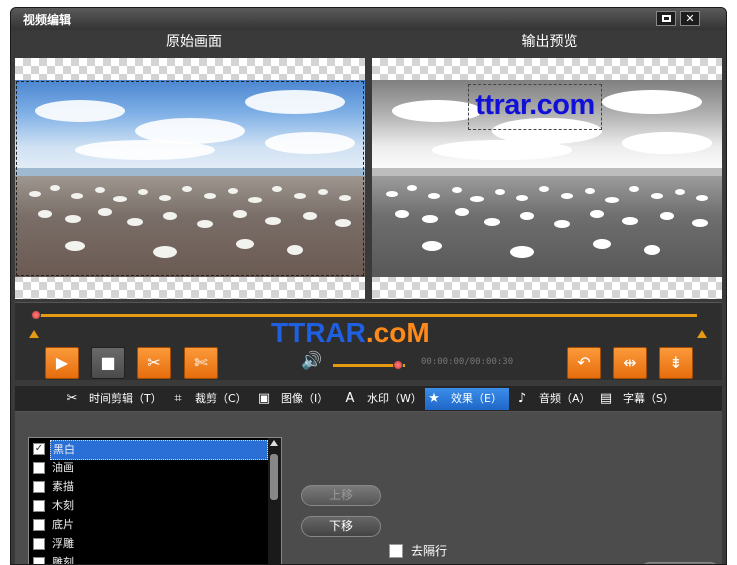  Describe the element at coordinates (639, 399) in the screenshot. I see `tab-subtitle: ▤ 字幕（S）` at that location.